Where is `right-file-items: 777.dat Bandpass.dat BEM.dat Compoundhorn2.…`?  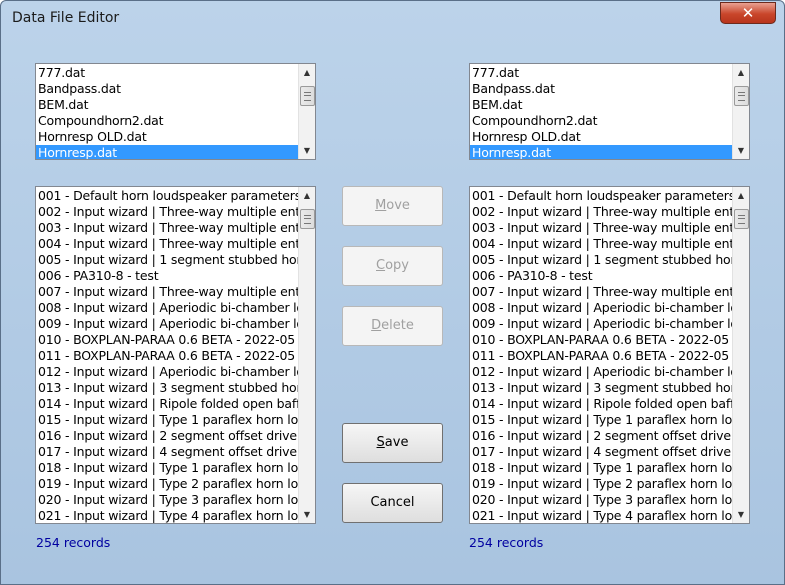
right-file-items: 777.dat Bandpass.dat BEM.dat Compoundhorn2.… is located at coordinates (601, 112).